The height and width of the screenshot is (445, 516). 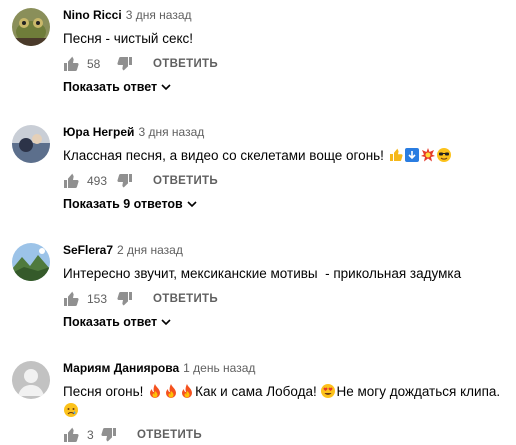 What do you see at coordinates (418, 391) in the screenshot?
I see `comment-text-part: Не могу дождаться клипа.` at bounding box center [418, 391].